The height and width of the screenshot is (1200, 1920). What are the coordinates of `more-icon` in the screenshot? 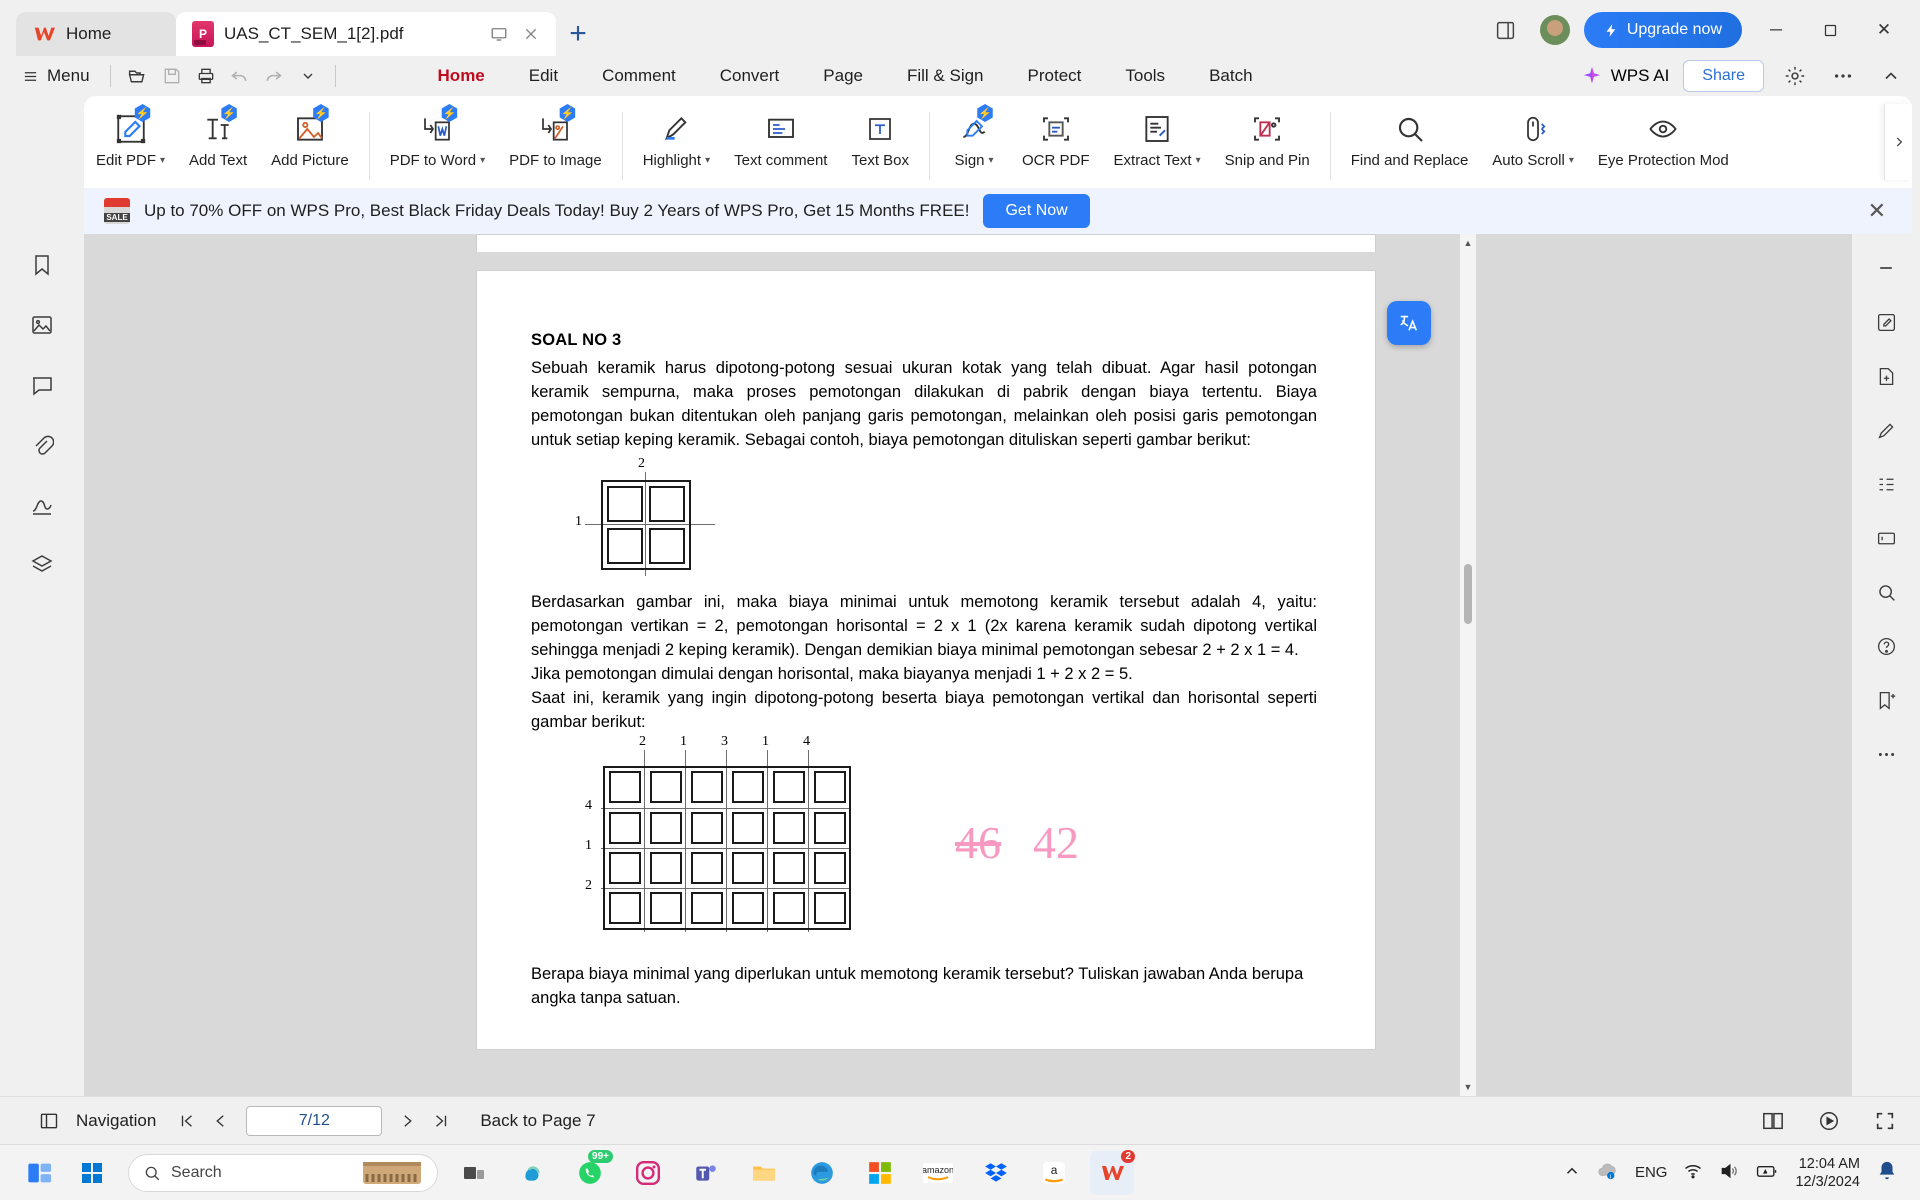 It's located at (1886, 754).